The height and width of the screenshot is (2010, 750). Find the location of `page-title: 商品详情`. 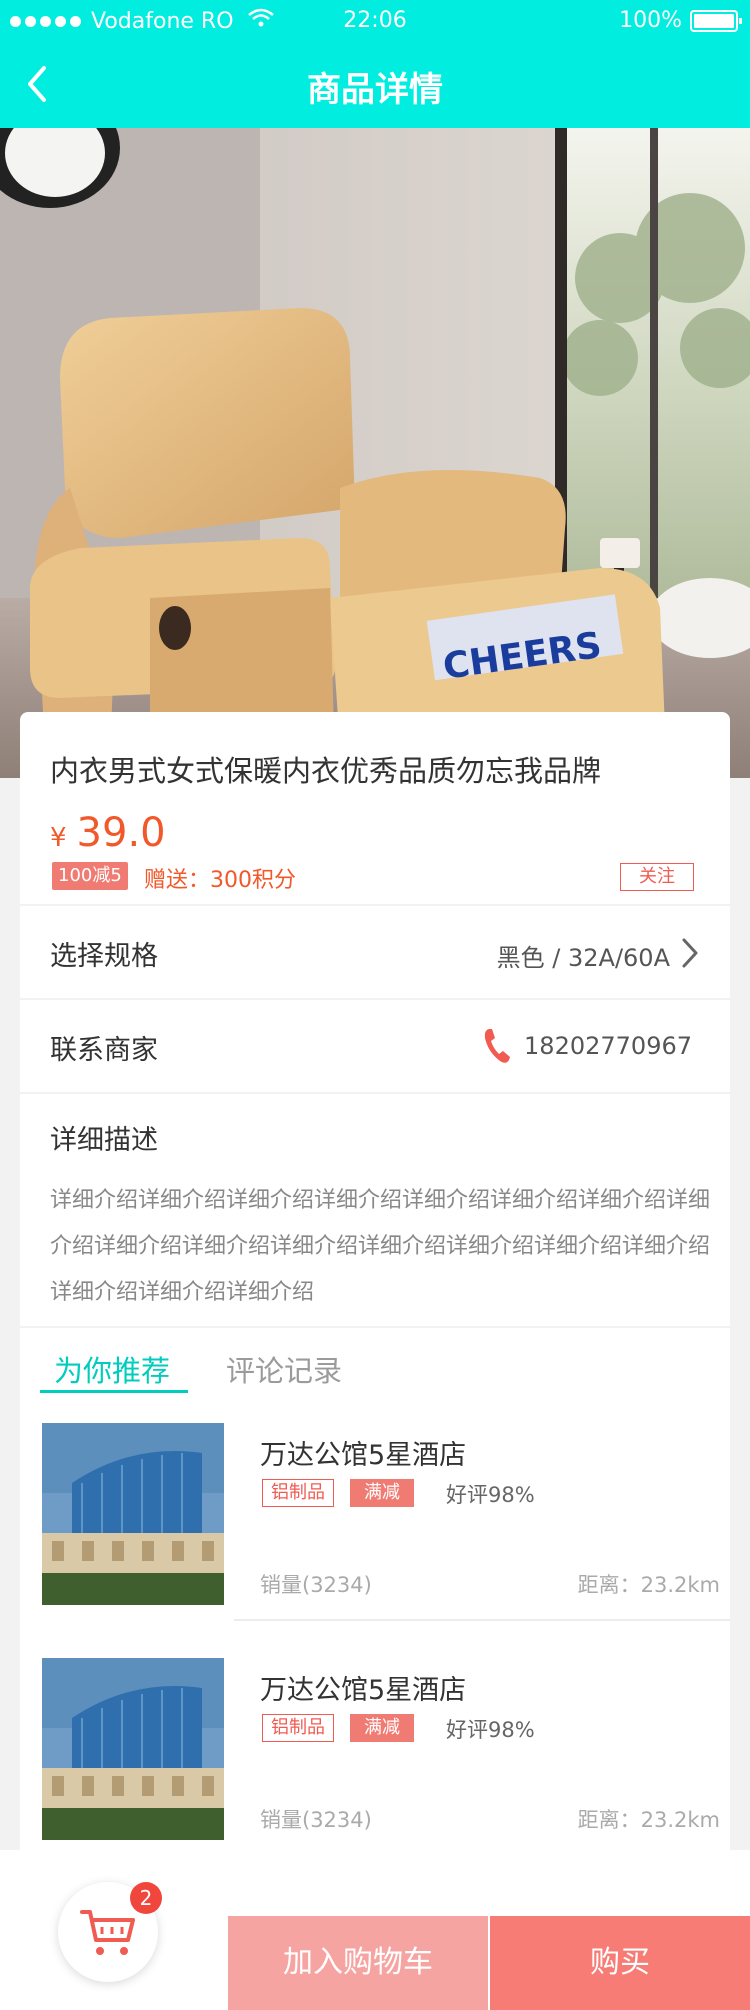

page-title: 商品详情 is located at coordinates (375, 90).